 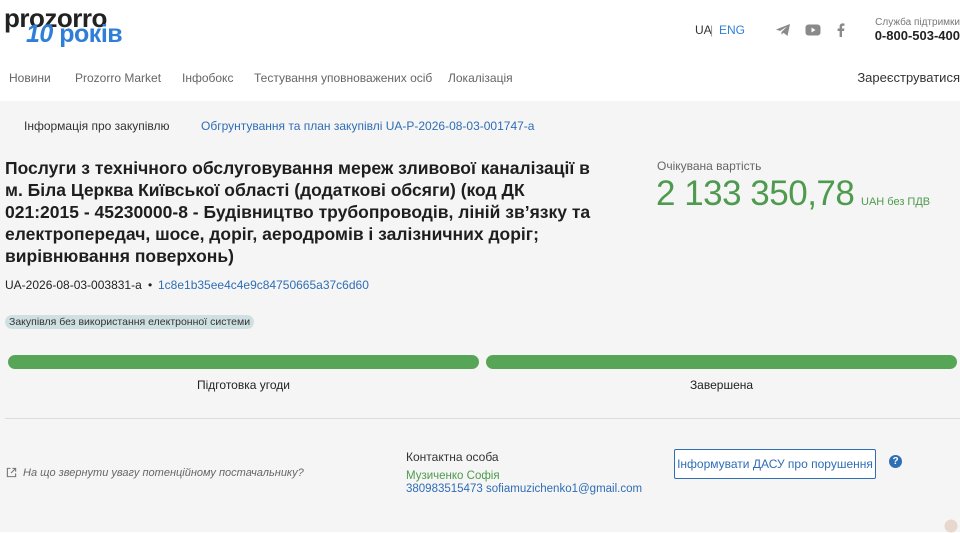 I want to click on logo-anniversary: 10 років, so click(x=74, y=34).